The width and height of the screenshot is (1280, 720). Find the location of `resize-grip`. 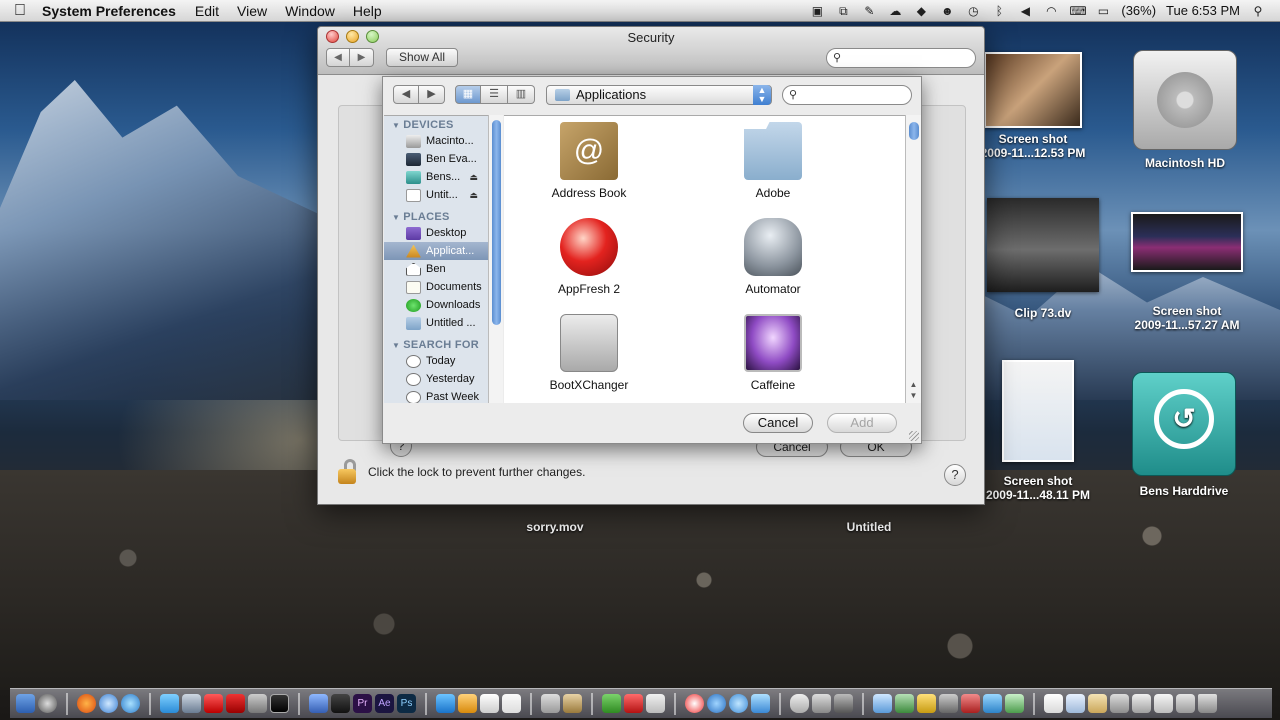

resize-grip is located at coordinates (914, 436).